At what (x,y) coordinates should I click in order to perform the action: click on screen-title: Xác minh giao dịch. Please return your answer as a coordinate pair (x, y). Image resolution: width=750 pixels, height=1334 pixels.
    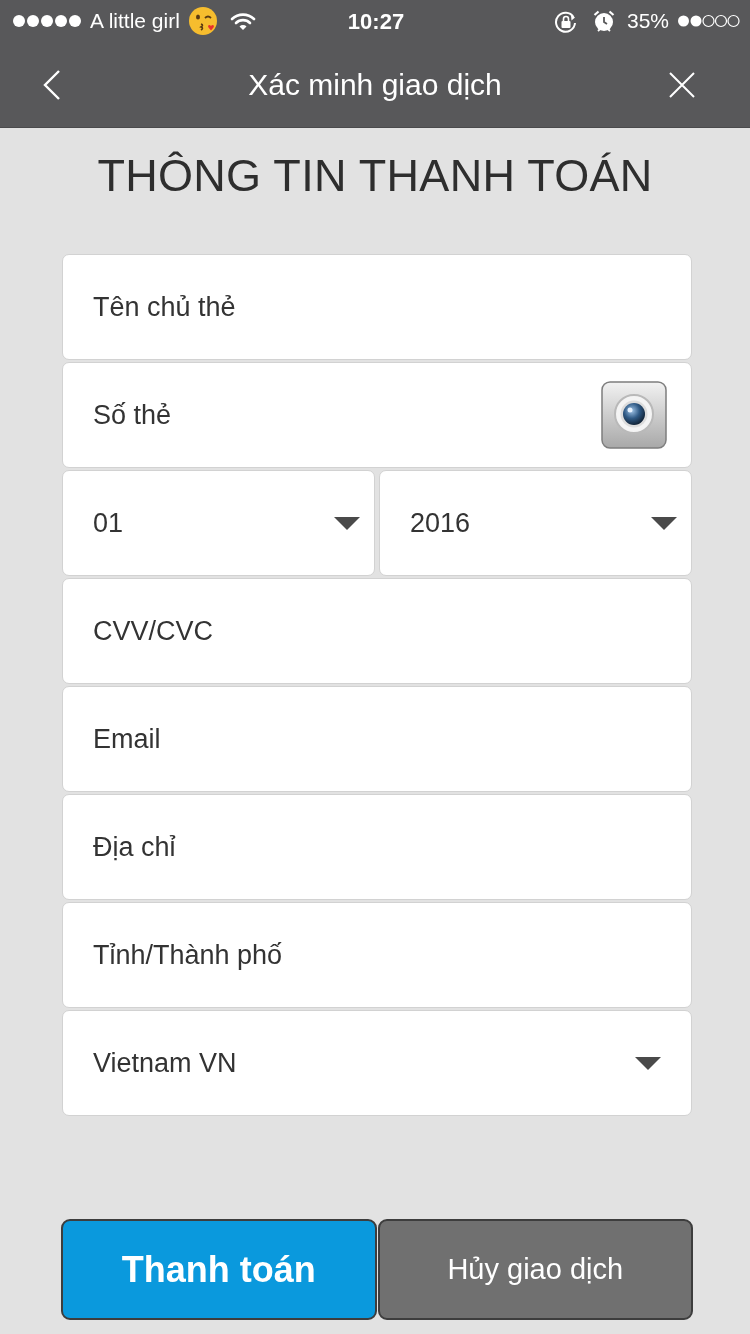
    Looking at the image, I should click on (375, 85).